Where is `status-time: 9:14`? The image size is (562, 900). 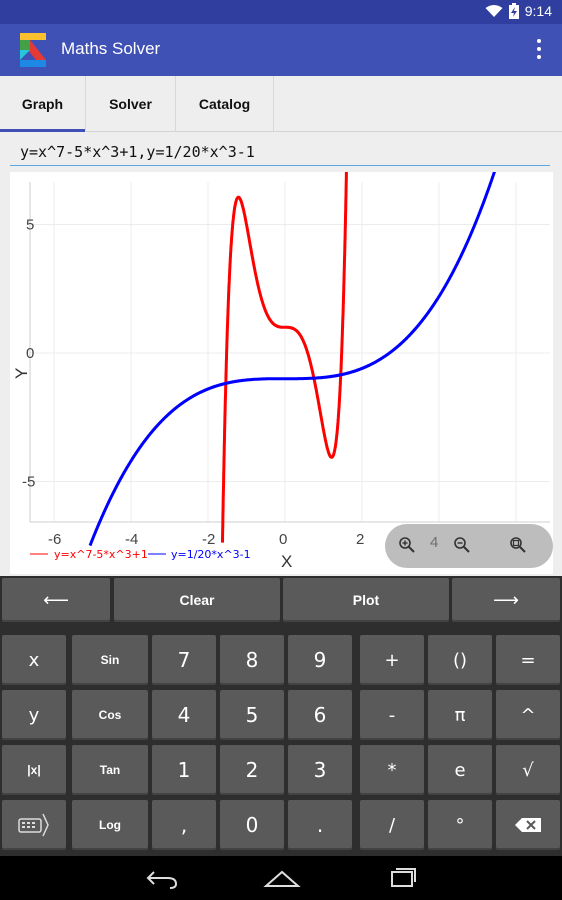
status-time: 9:14 is located at coordinates (538, 11).